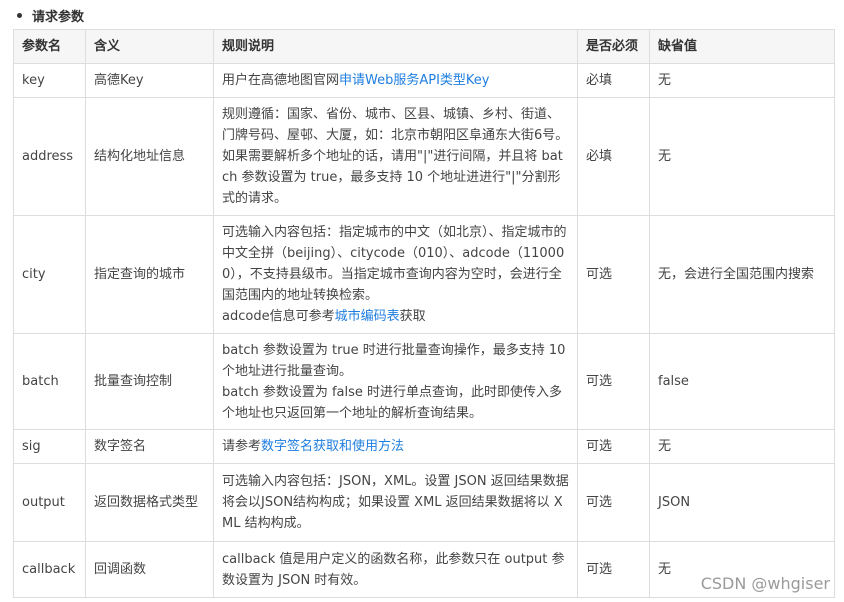 The image size is (844, 602). What do you see at coordinates (149, 80) in the screenshot?
I see `meaning-cell: 高德Key` at bounding box center [149, 80].